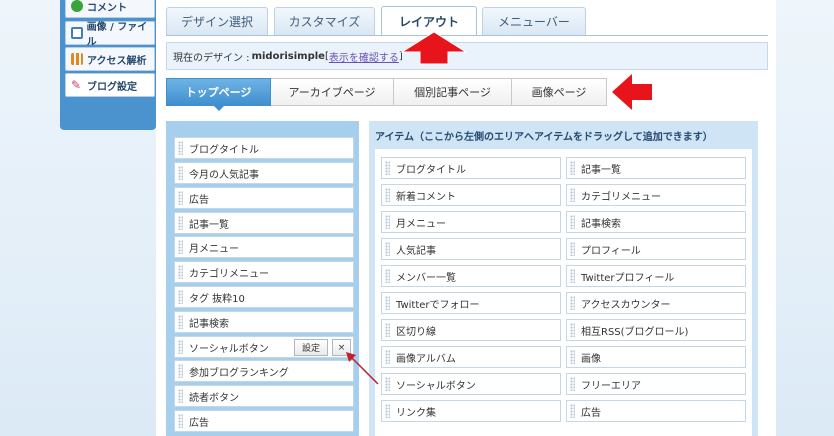 This screenshot has height=436, width=834. What do you see at coordinates (471, 168) in the screenshot?
I see `available-item: ブログタイトル` at bounding box center [471, 168].